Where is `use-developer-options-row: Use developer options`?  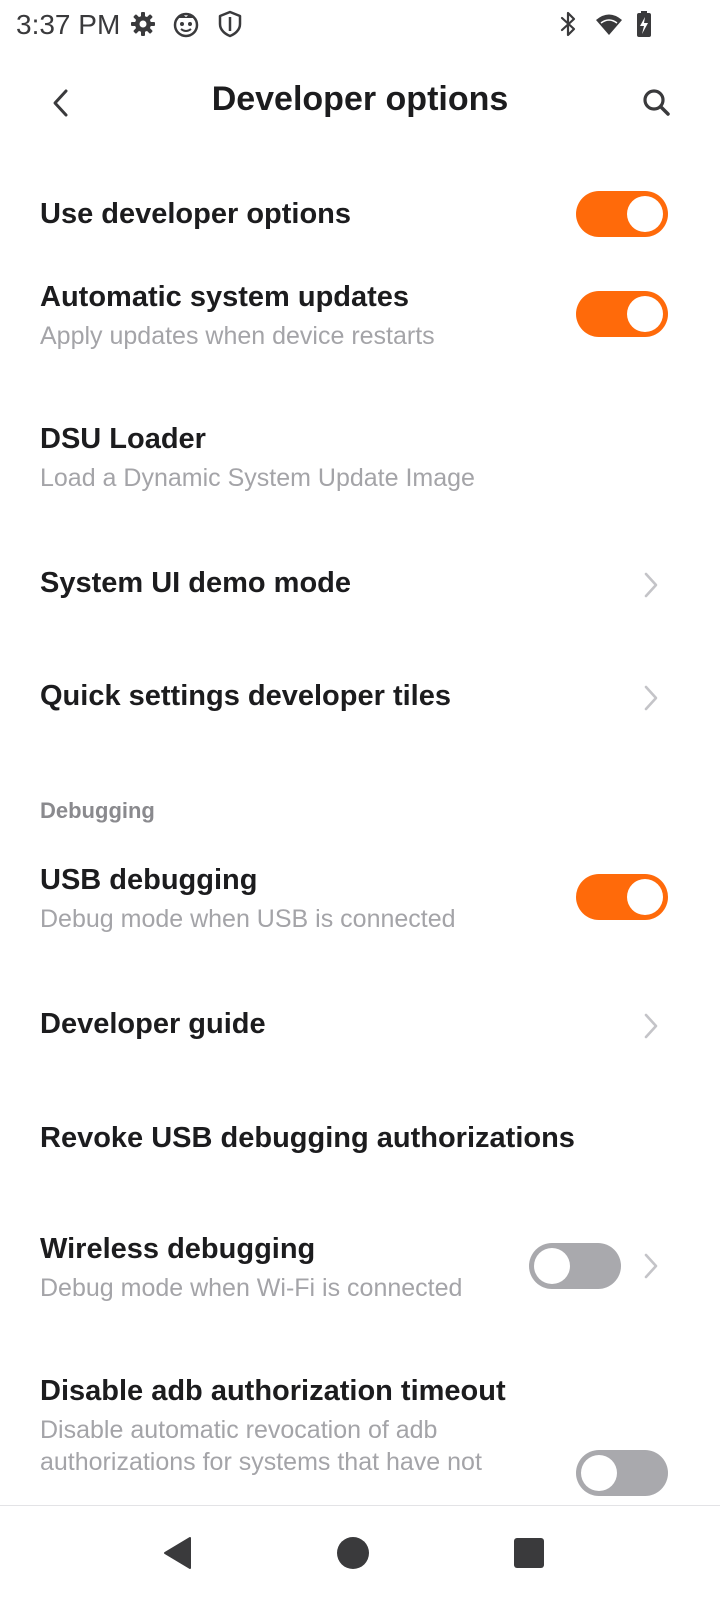 use-developer-options-row: Use developer options is located at coordinates (360, 216).